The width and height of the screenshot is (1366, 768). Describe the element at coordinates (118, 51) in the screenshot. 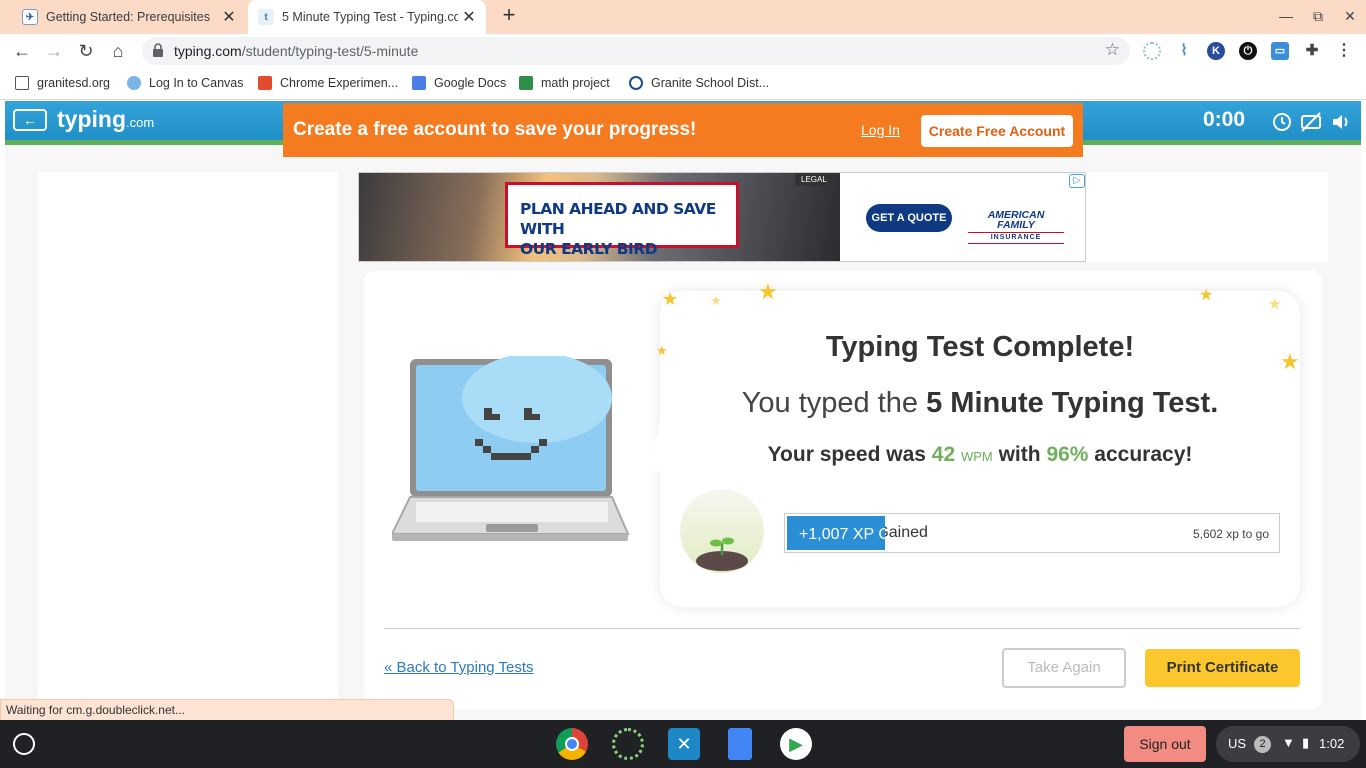

I see `home-icon: ⌂` at that location.